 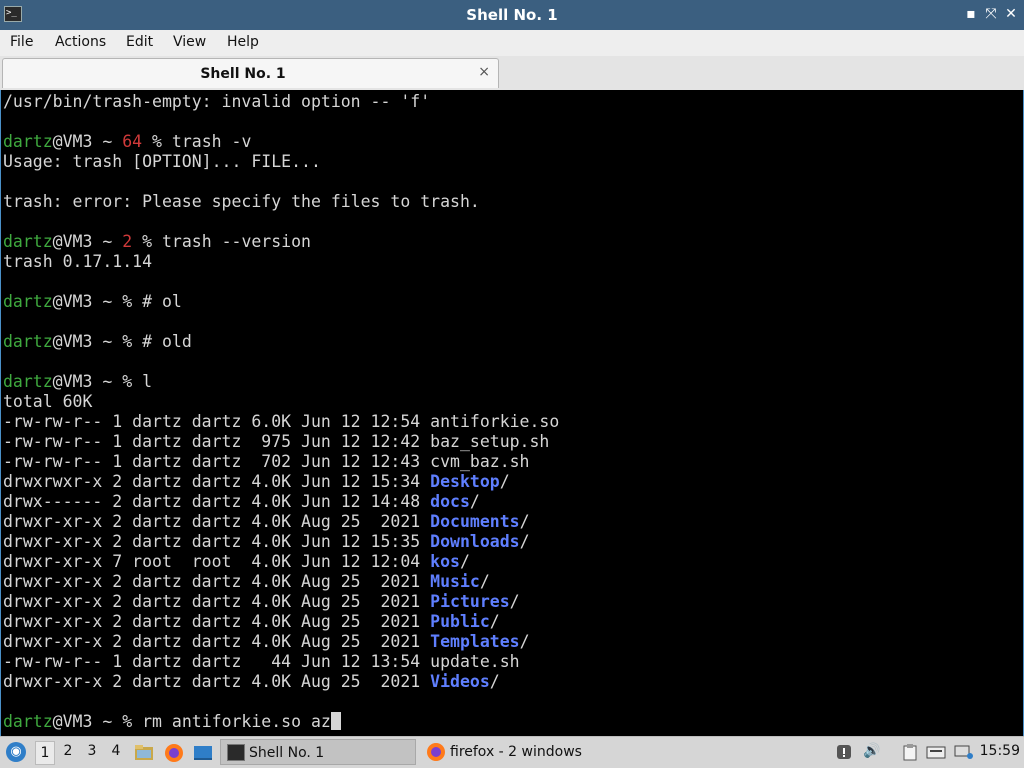 I want to click on prompt-command: # ol, so click(x=162, y=301).